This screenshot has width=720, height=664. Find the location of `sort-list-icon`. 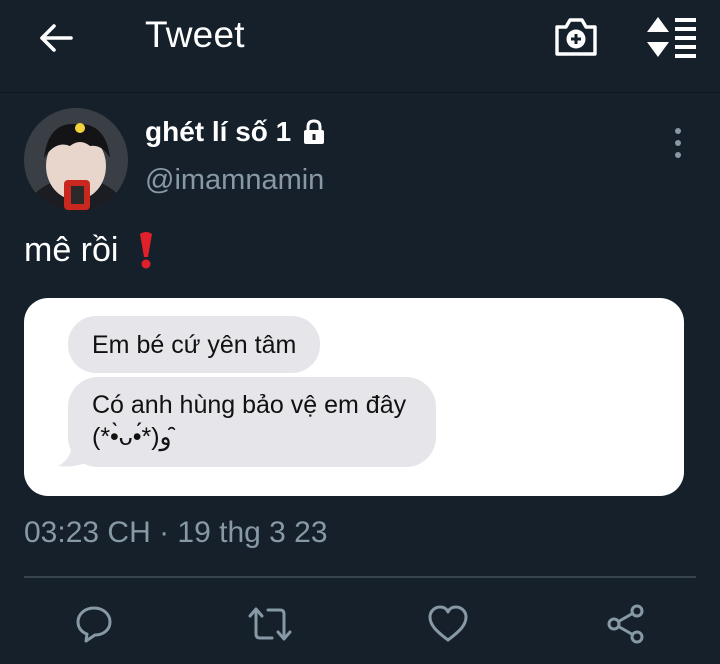

sort-list-icon is located at coordinates (671, 37).